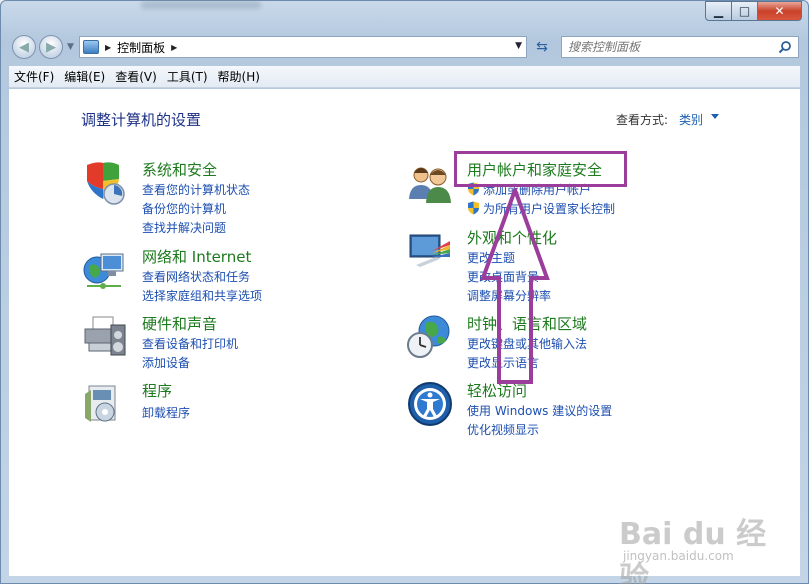  I want to click on refresh-button: ⇆, so click(542, 48).